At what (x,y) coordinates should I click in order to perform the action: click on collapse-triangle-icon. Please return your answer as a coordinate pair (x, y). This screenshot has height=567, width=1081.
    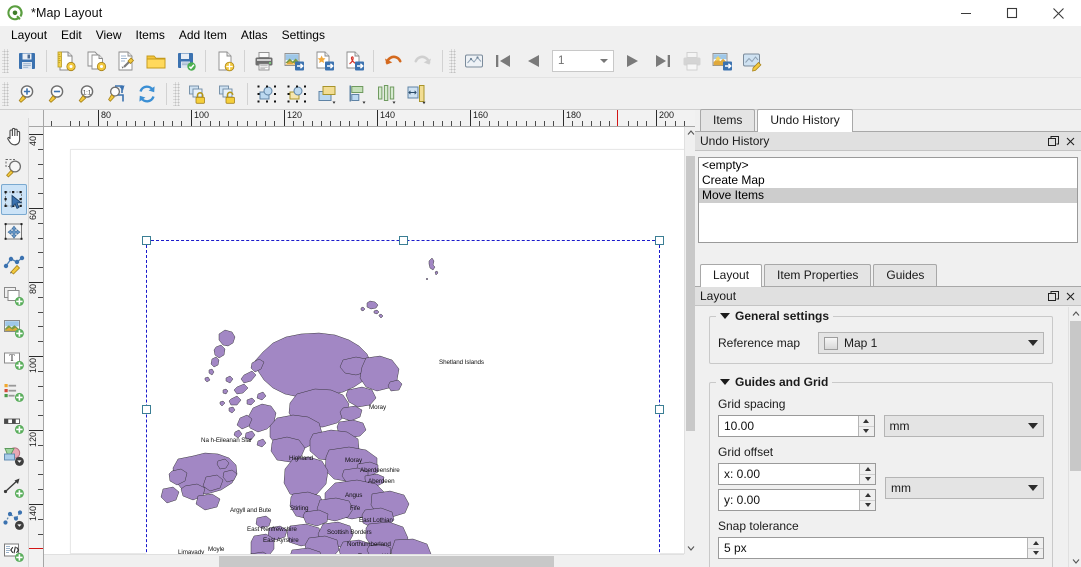
    Looking at the image, I should click on (725, 316).